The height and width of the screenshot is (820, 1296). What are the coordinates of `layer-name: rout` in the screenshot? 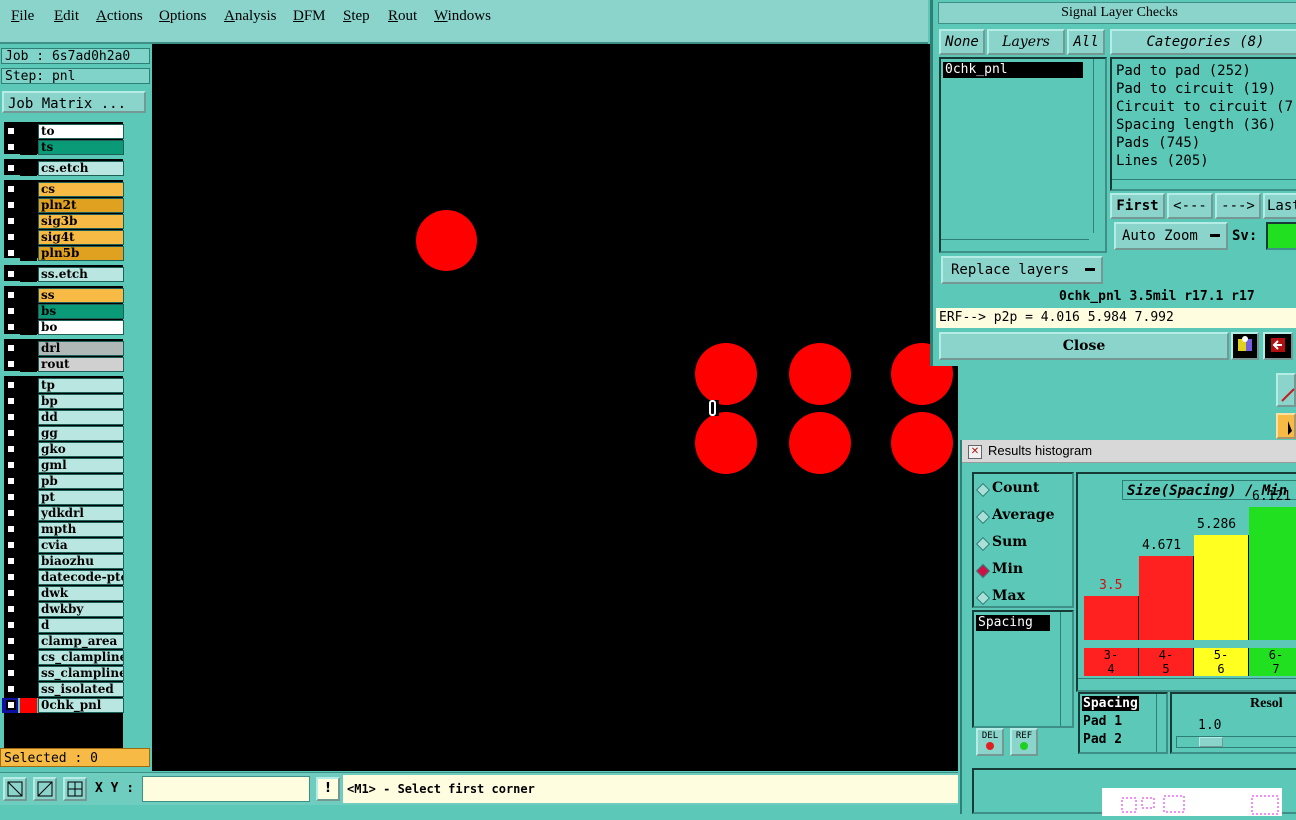 It's located at (81, 364).